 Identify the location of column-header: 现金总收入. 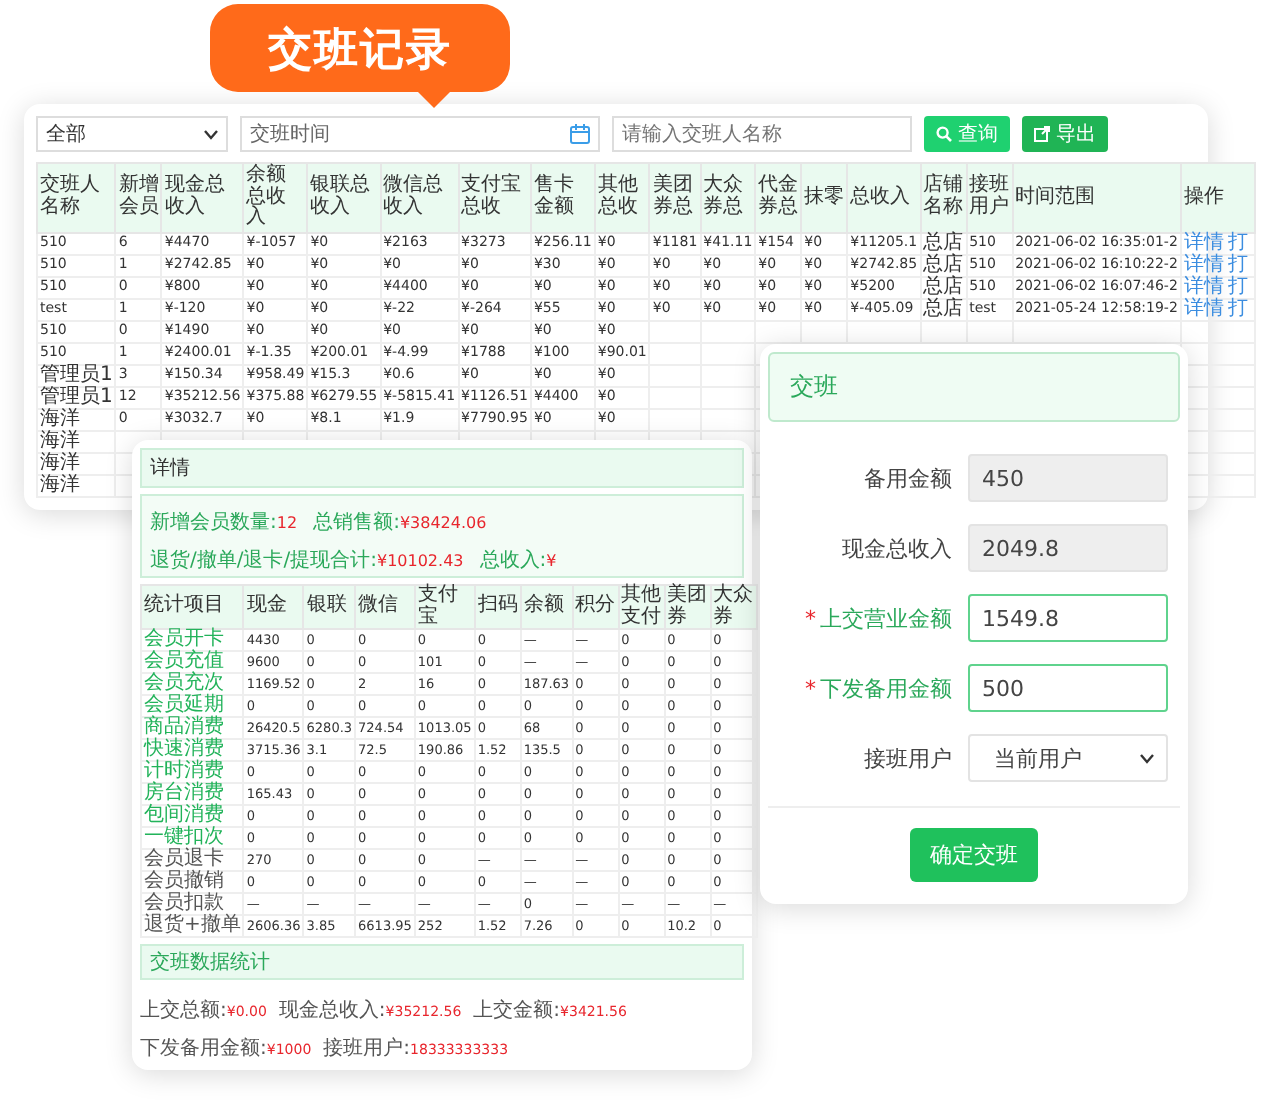
(202, 197).